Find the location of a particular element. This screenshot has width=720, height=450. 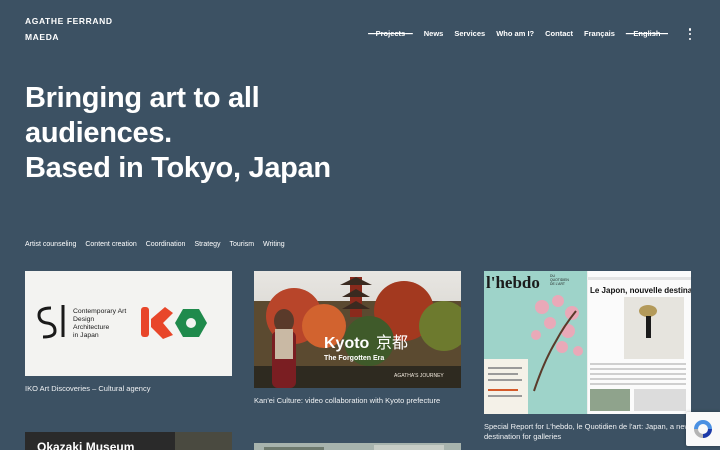

recaptcha-icon is located at coordinates (703, 429).